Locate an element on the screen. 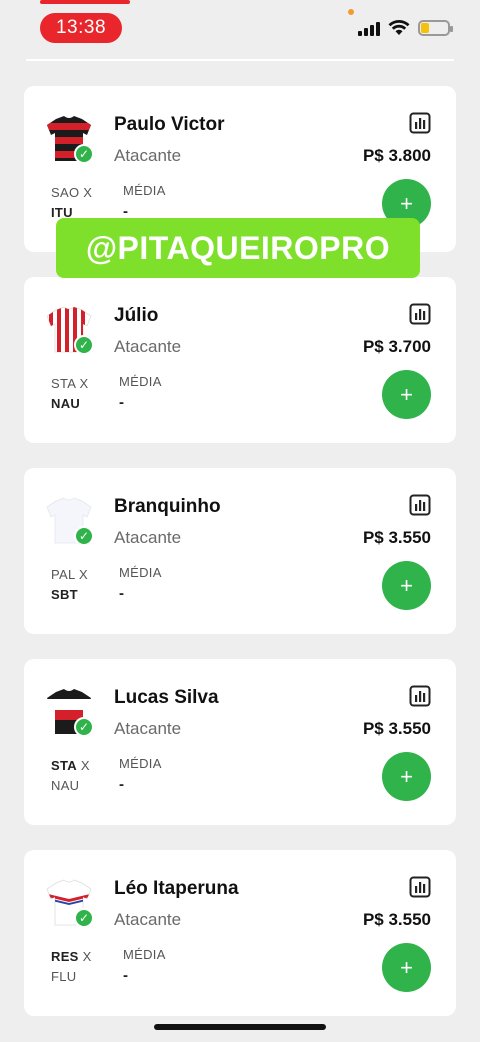 The image size is (480, 1042). away-team: SBT is located at coordinates (64, 594).